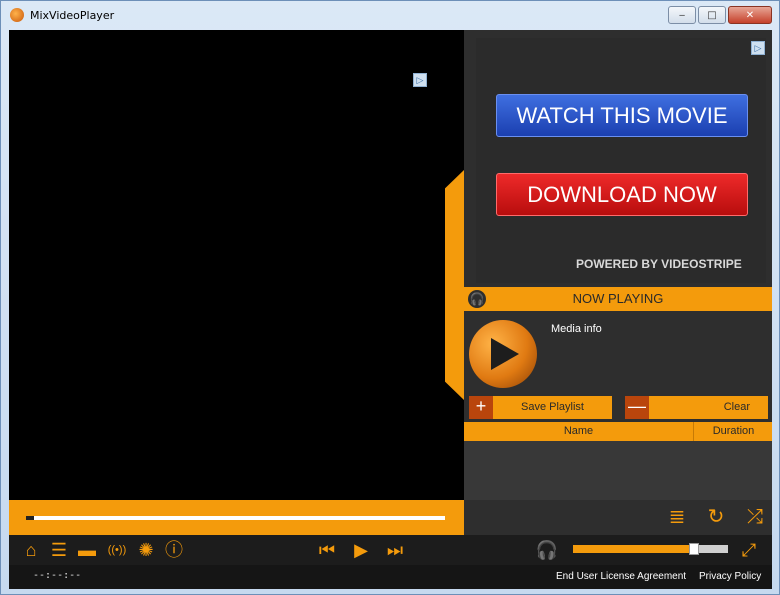 This screenshot has width=780, height=595. Describe the element at coordinates (59, 550) in the screenshot. I see `playlist-icon: ☰` at that location.